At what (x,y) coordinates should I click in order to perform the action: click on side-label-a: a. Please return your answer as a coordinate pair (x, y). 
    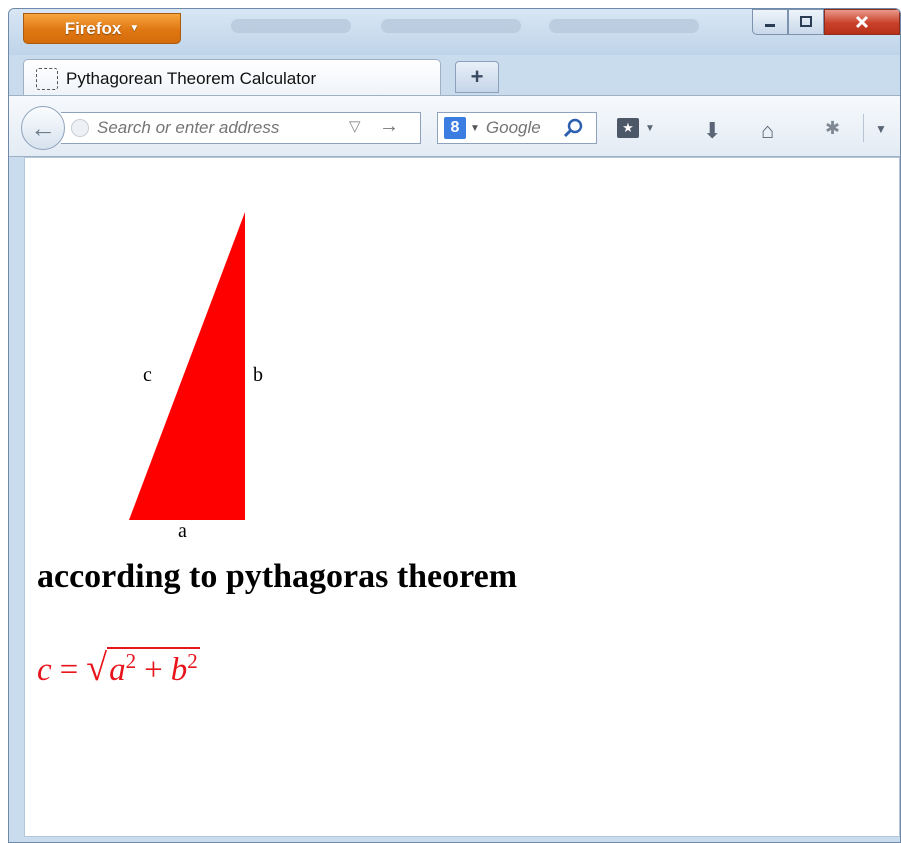
    Looking at the image, I should click on (182, 531).